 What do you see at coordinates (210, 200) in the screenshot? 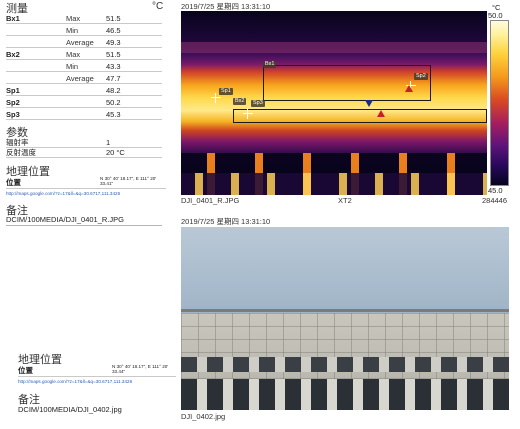
I see `thermal-filename: DJI_0401_R.JPG` at bounding box center [210, 200].